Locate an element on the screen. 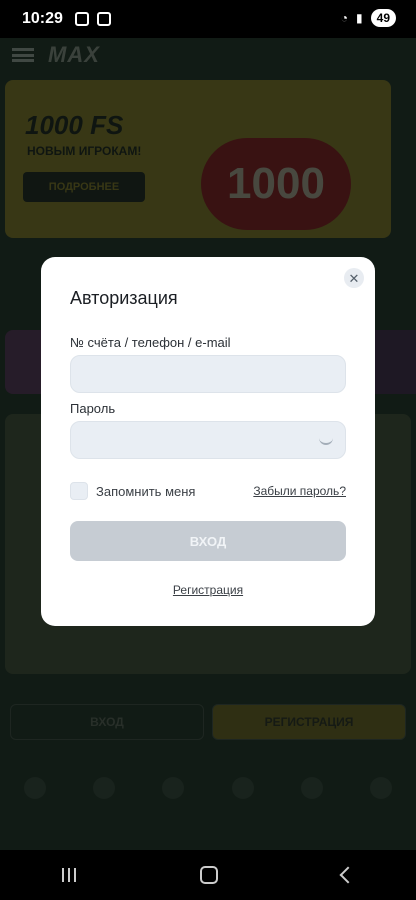 The width and height of the screenshot is (416, 900). home-icon is located at coordinates (209, 875).